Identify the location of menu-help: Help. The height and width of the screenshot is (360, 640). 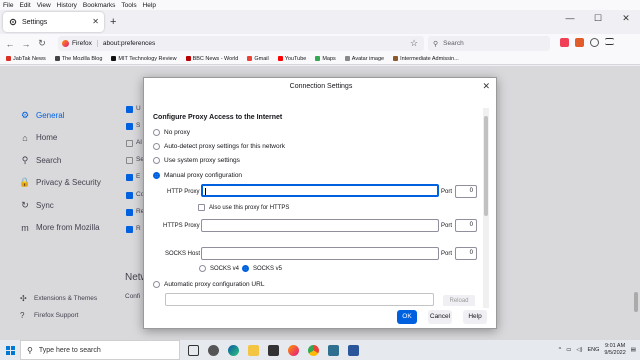
(149, 5).